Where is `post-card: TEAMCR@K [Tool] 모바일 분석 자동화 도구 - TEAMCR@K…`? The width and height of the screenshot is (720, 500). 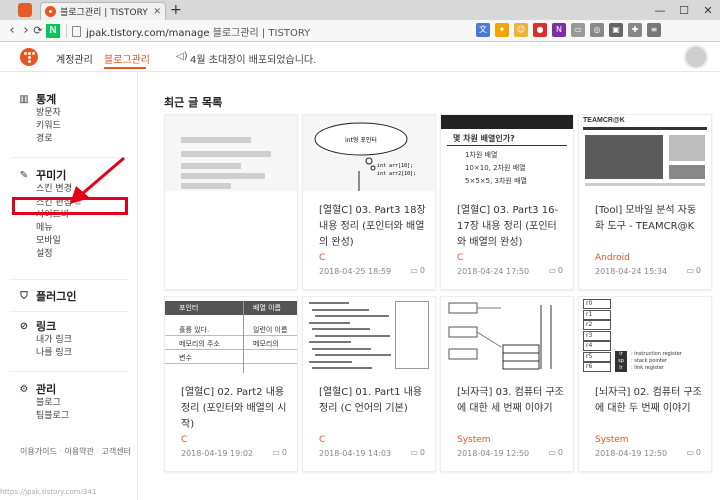
post-card: TEAMCR@K [Tool] 모바일 분석 자동화 도구 - TEAMCR@K… is located at coordinates (645, 202).